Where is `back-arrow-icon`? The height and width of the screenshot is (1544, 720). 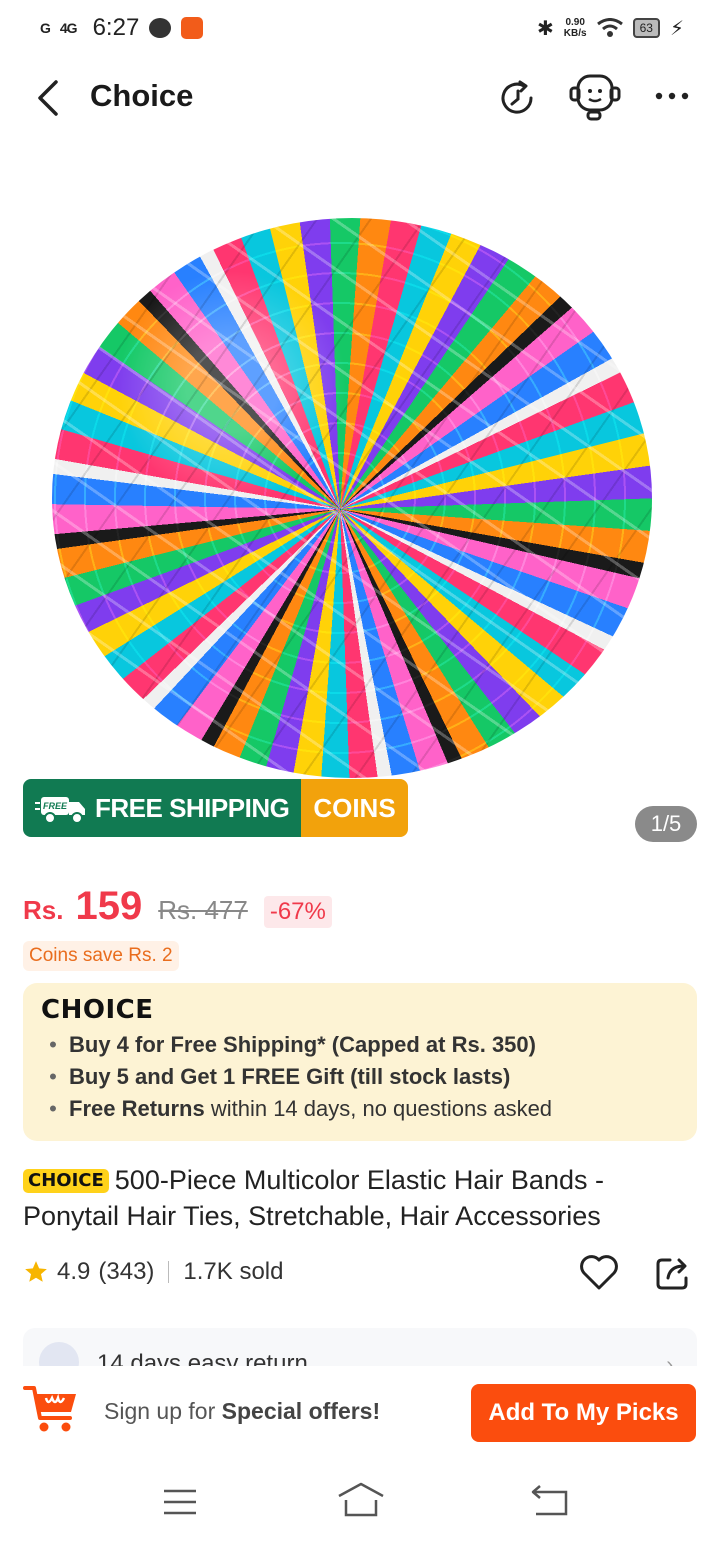 back-arrow-icon is located at coordinates (50, 98).